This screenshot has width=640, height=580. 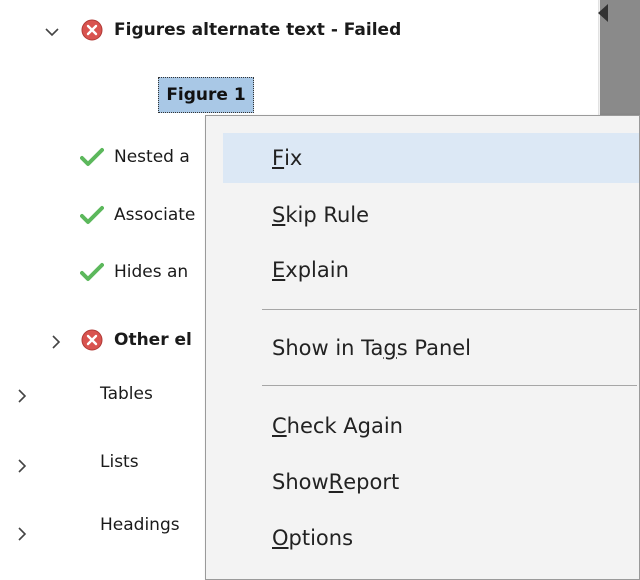 What do you see at coordinates (422, 270) in the screenshot?
I see `menu-item-explain: Explain` at bounding box center [422, 270].